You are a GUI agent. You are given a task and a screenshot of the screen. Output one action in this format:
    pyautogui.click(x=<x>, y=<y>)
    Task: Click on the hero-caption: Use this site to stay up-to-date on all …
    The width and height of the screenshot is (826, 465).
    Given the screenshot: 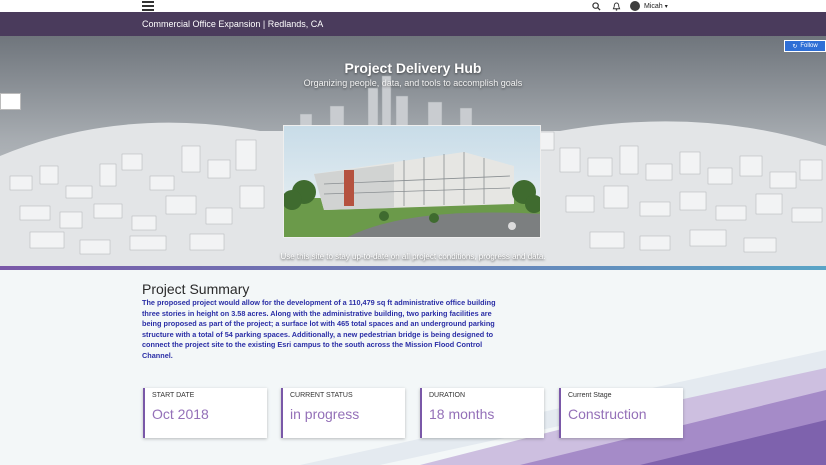 What is the action you would take?
    pyautogui.click(x=413, y=256)
    